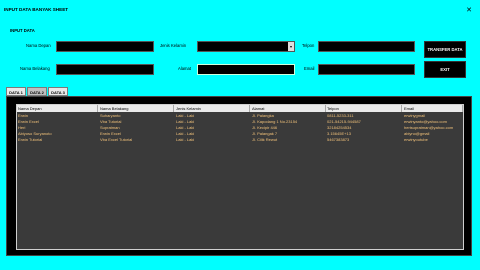 The width and height of the screenshot is (480, 270). Describe the element at coordinates (288, 108) in the screenshot. I see `column-header: Alamat` at that location.